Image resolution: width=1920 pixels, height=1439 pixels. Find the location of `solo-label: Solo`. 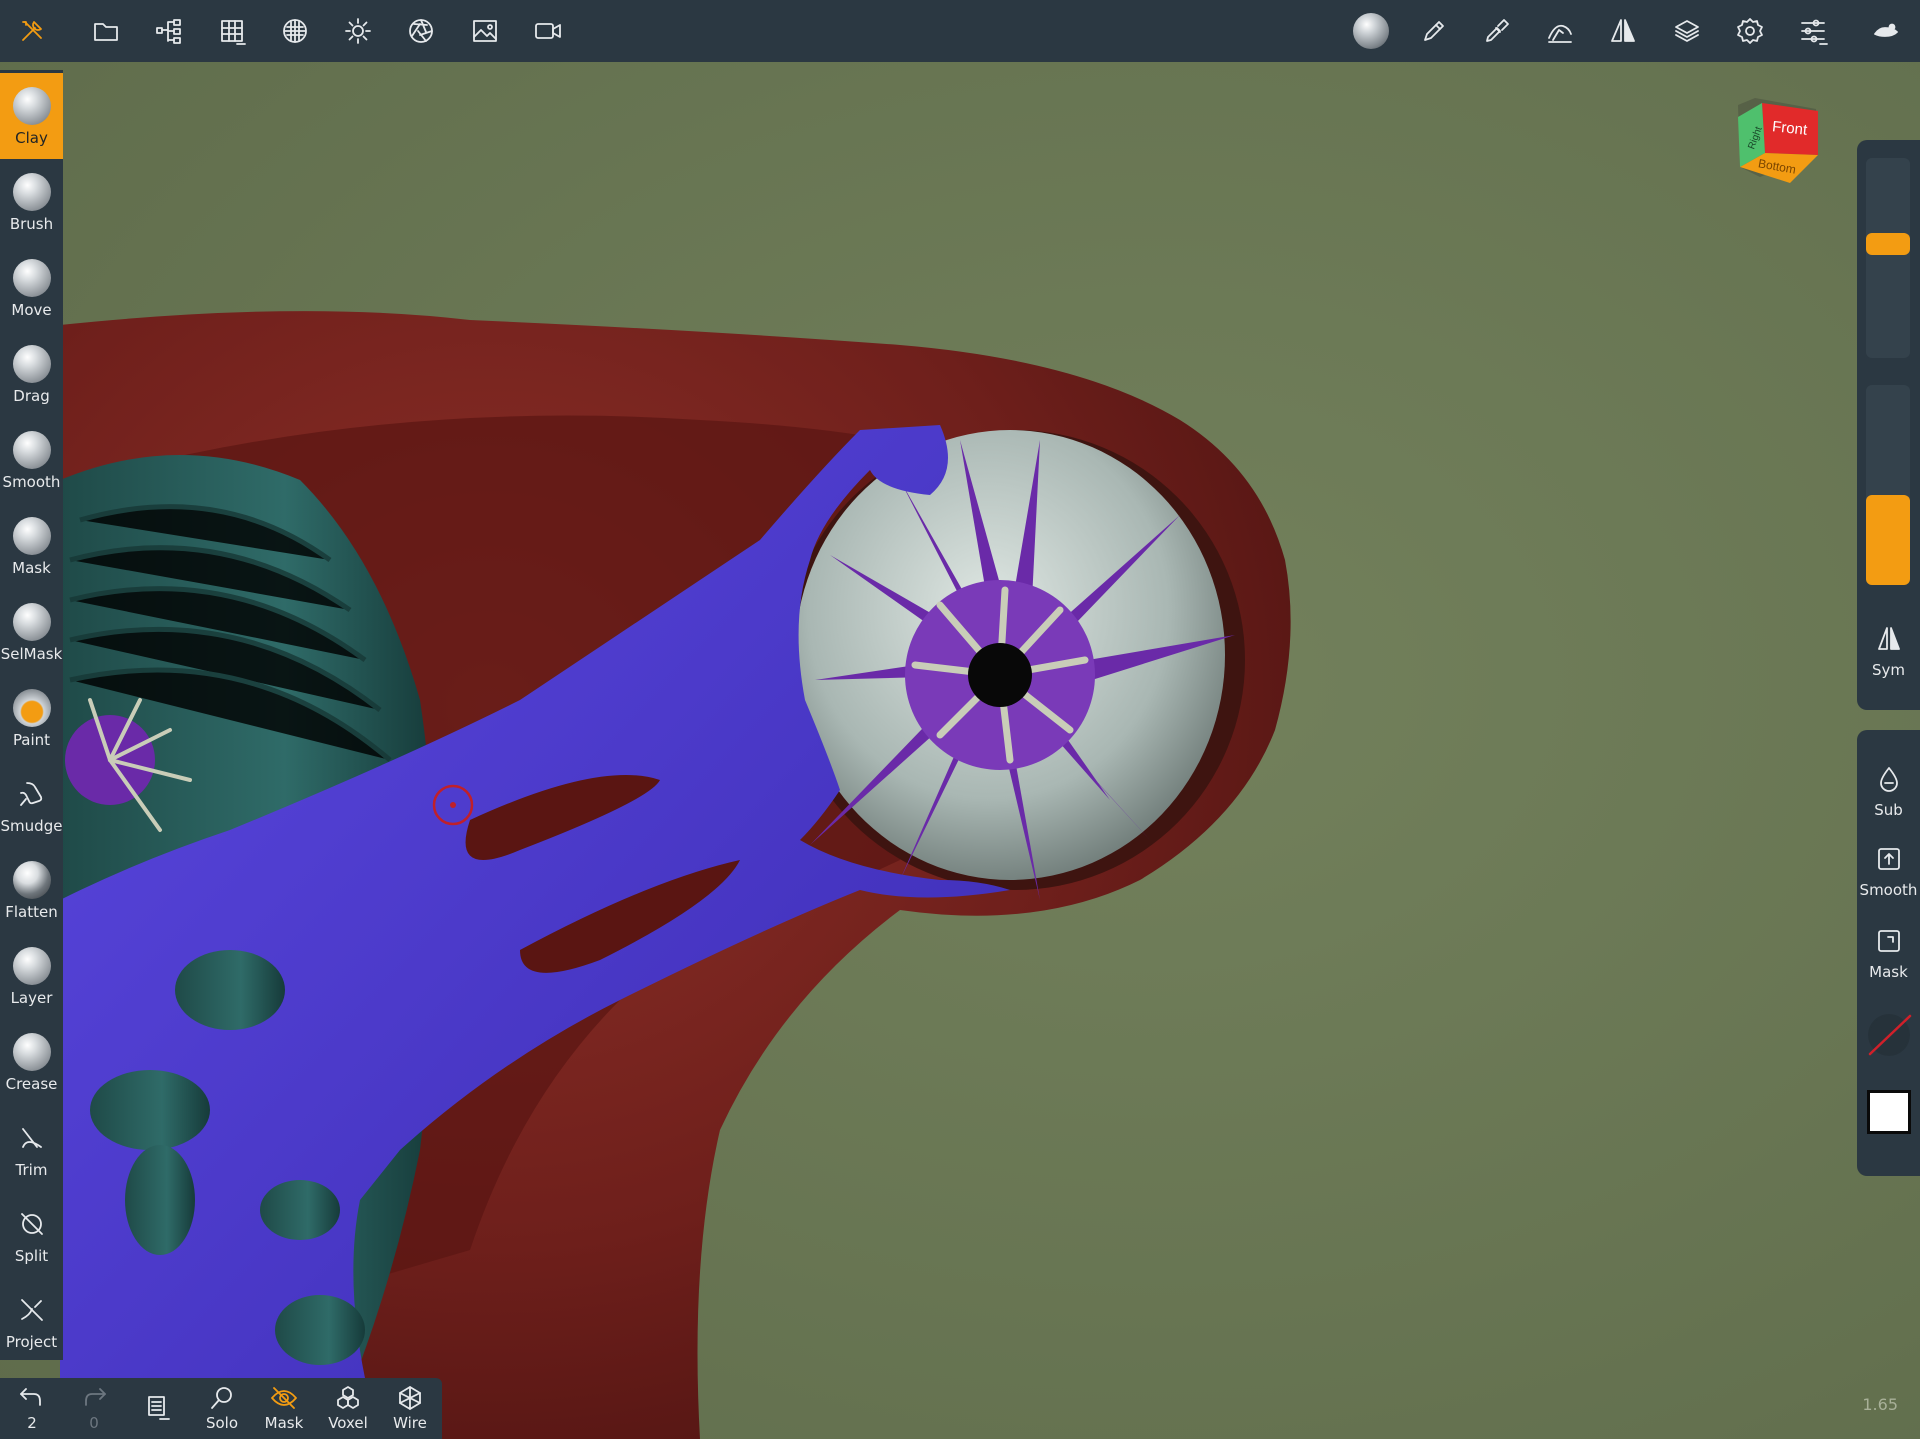

solo-label: Solo is located at coordinates (222, 1423).